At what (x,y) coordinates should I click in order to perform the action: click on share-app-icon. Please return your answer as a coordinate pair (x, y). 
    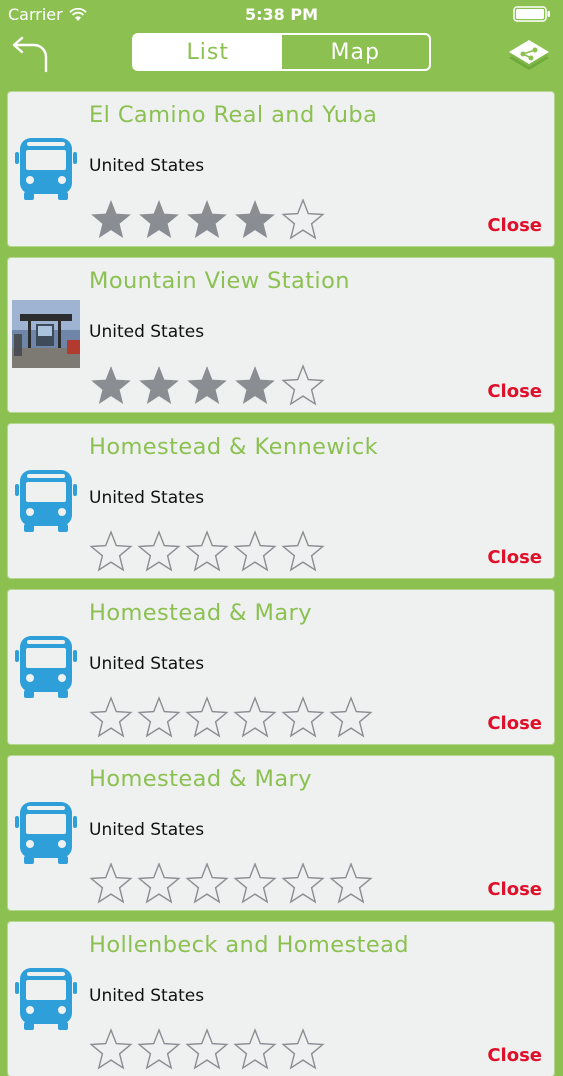
    Looking at the image, I should click on (529, 54).